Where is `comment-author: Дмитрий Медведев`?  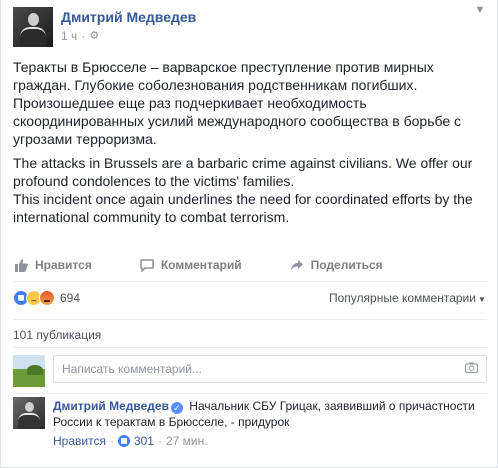 comment-author: Дмитрий Медведев is located at coordinates (111, 406).